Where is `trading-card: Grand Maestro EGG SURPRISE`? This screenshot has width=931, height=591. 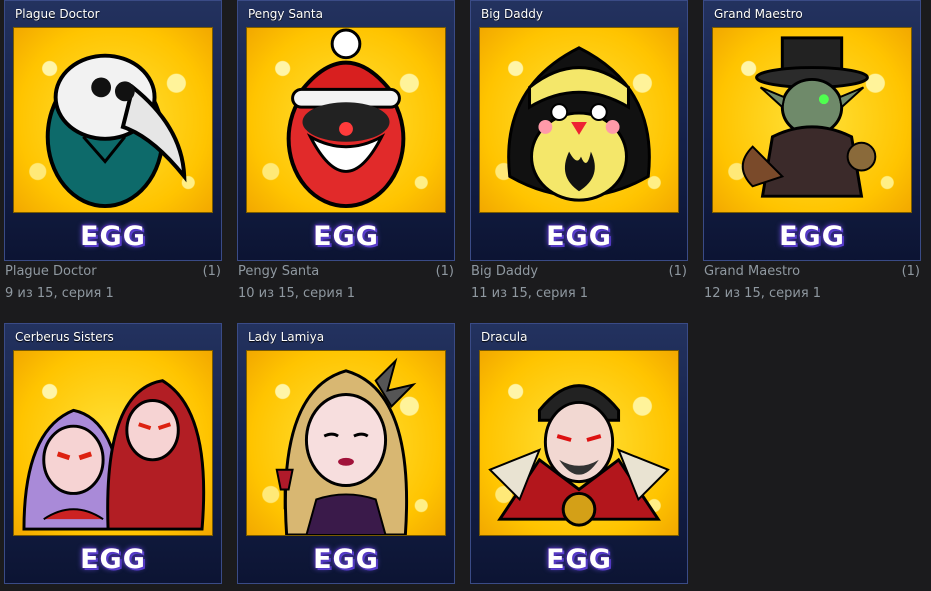
trading-card: Grand Maestro EGG SURPRISE is located at coordinates (812, 130).